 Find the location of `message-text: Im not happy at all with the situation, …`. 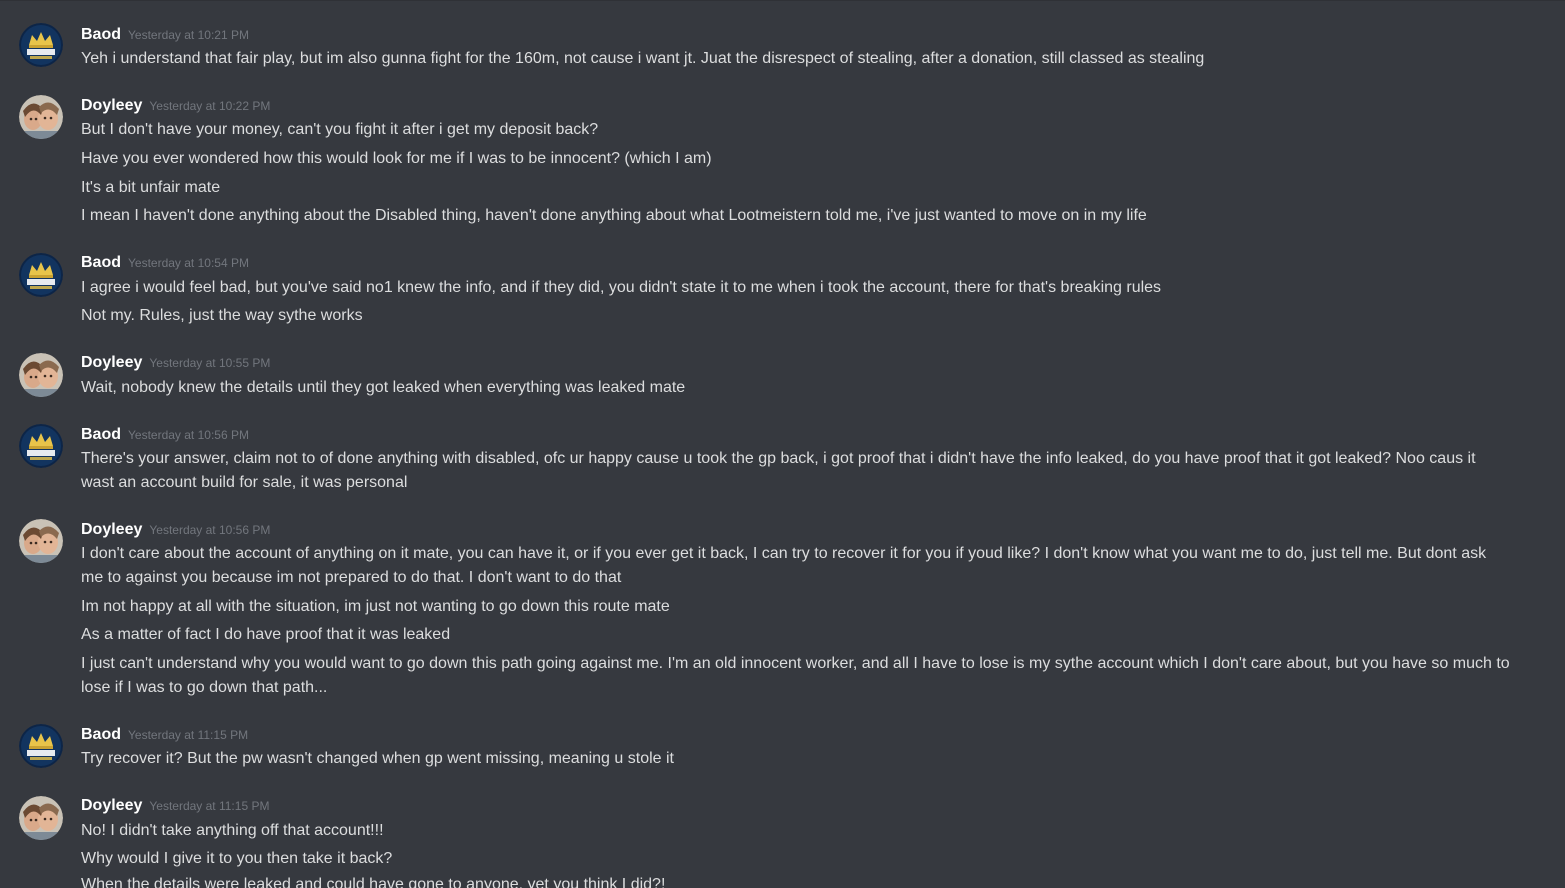

message-text: Im not happy at all with the situation, … is located at coordinates (375, 606).